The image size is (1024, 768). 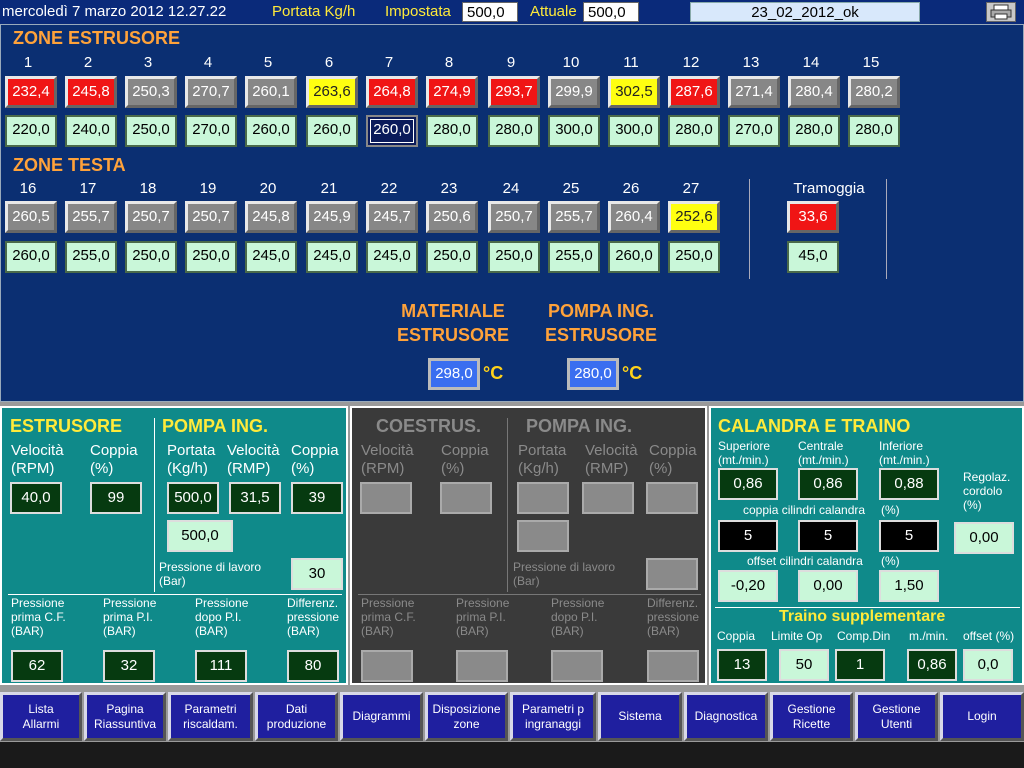 What do you see at coordinates (490, 12) in the screenshot?
I see `impostata-value: 500,0` at bounding box center [490, 12].